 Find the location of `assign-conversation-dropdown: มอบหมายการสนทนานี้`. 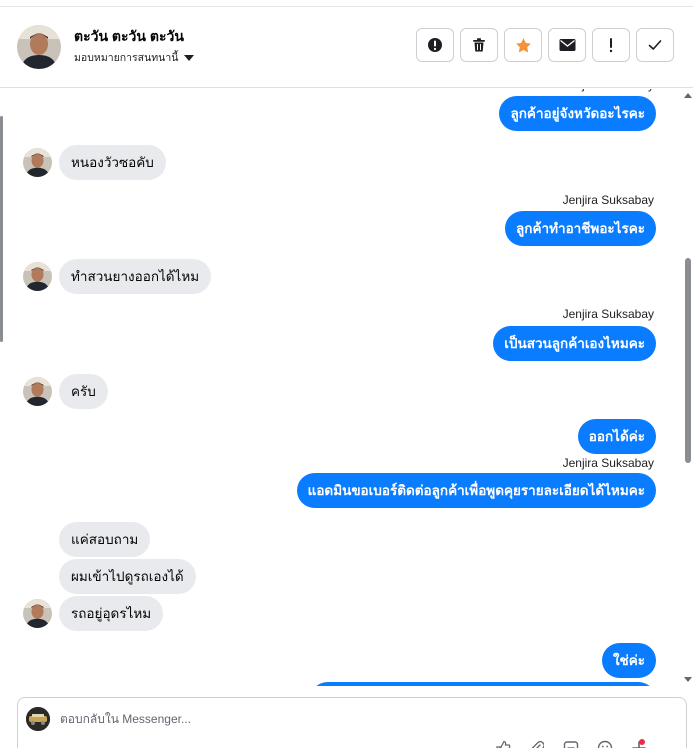

assign-conversation-dropdown: มอบหมายการสนทนานี้ is located at coordinates (134, 57).